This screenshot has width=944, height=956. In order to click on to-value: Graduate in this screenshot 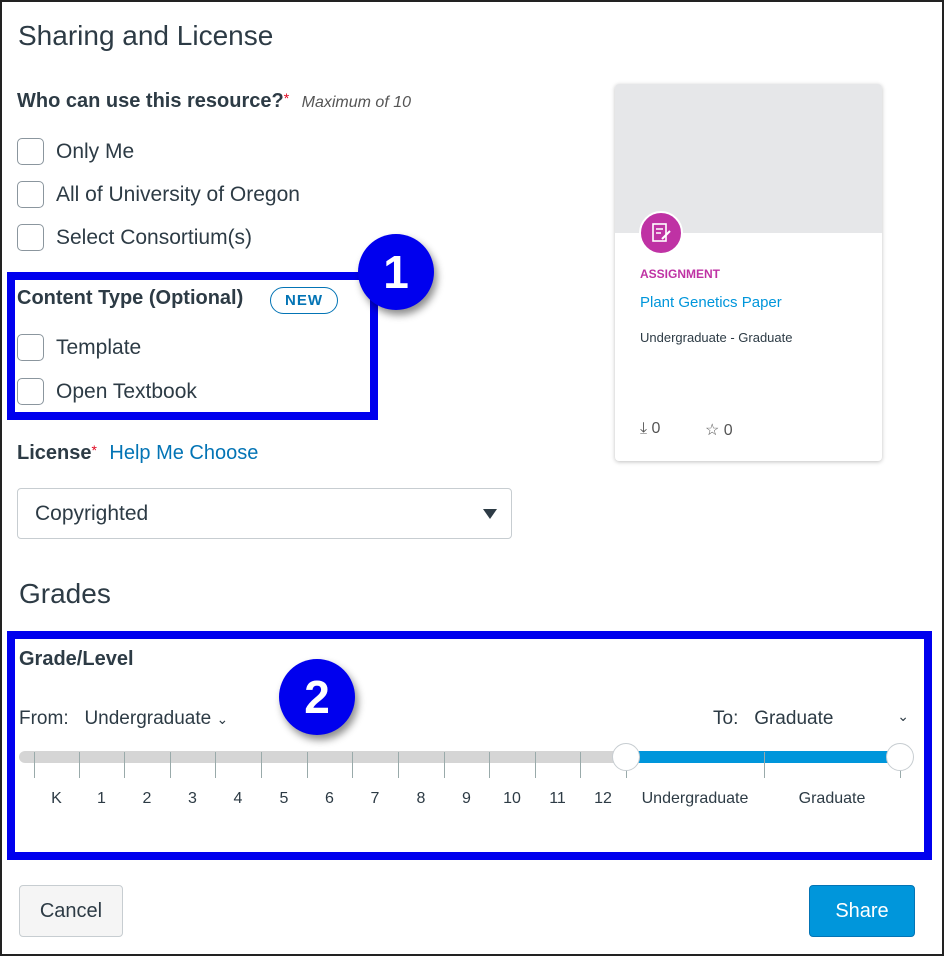, I will do `click(794, 718)`.